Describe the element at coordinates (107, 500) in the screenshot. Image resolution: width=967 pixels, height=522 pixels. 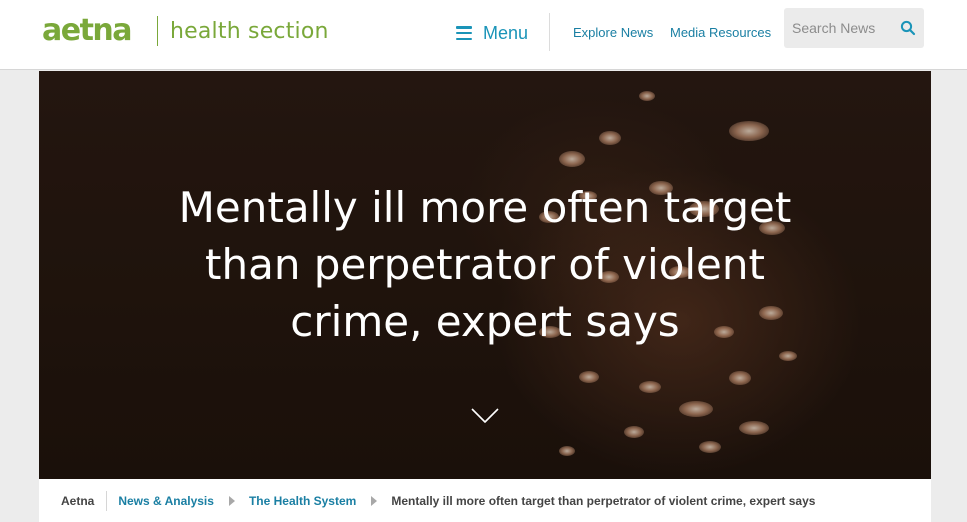
I see `breadcrumb-divider` at that location.